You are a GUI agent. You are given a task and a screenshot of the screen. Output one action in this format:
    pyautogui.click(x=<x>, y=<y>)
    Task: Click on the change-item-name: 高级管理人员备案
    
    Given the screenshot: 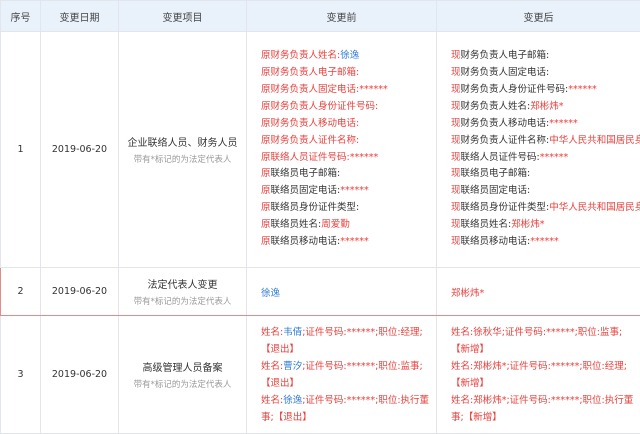 What is the action you would take?
    pyautogui.click(x=182, y=366)
    